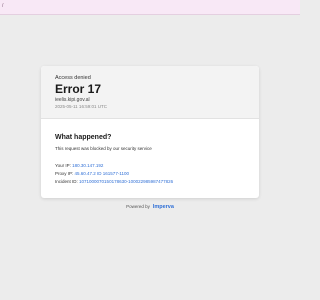  Describe the element at coordinates (66, 181) in the screenshot. I see `incident-id-label: Incident ID:` at that location.